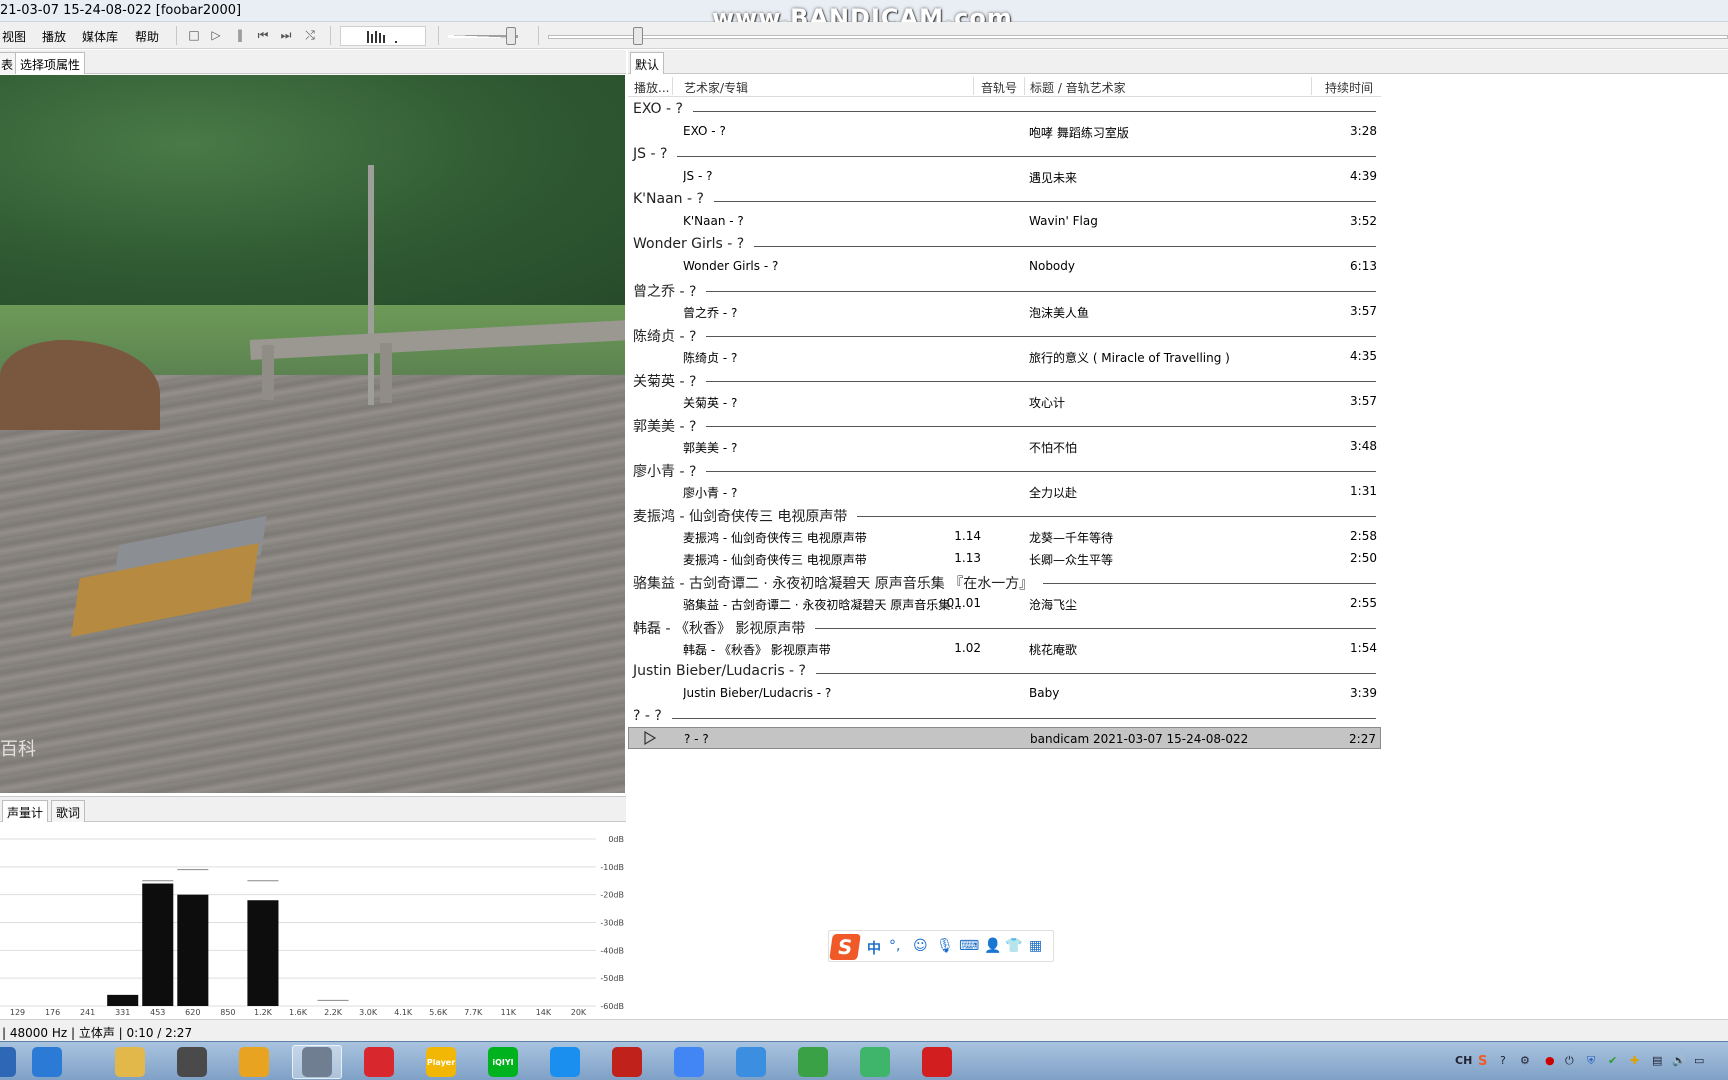 Image resolution: width=1728 pixels, height=1080 pixels. Describe the element at coordinates (1004, 311) in the screenshot. I see `playlist-row: 曾之乔 - ? 泡沫美人鱼 3:57` at that location.